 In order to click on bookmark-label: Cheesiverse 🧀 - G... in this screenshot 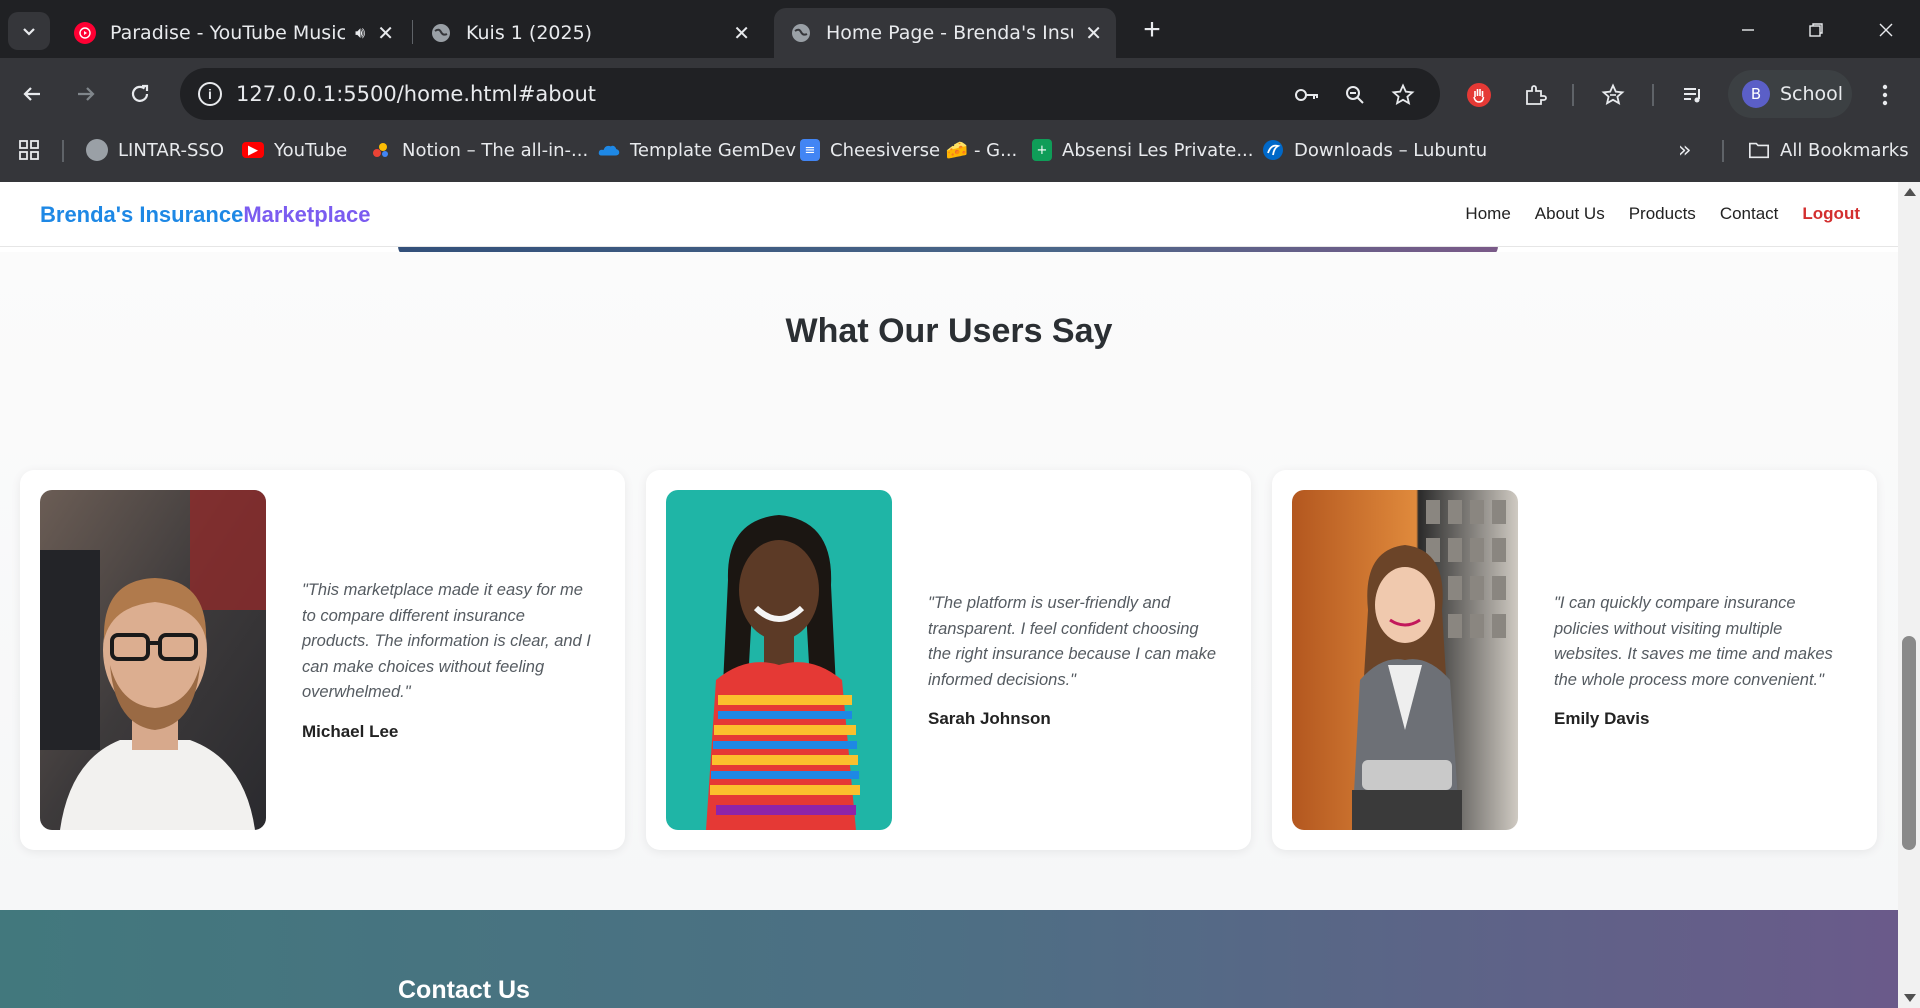, I will do `click(924, 150)`.